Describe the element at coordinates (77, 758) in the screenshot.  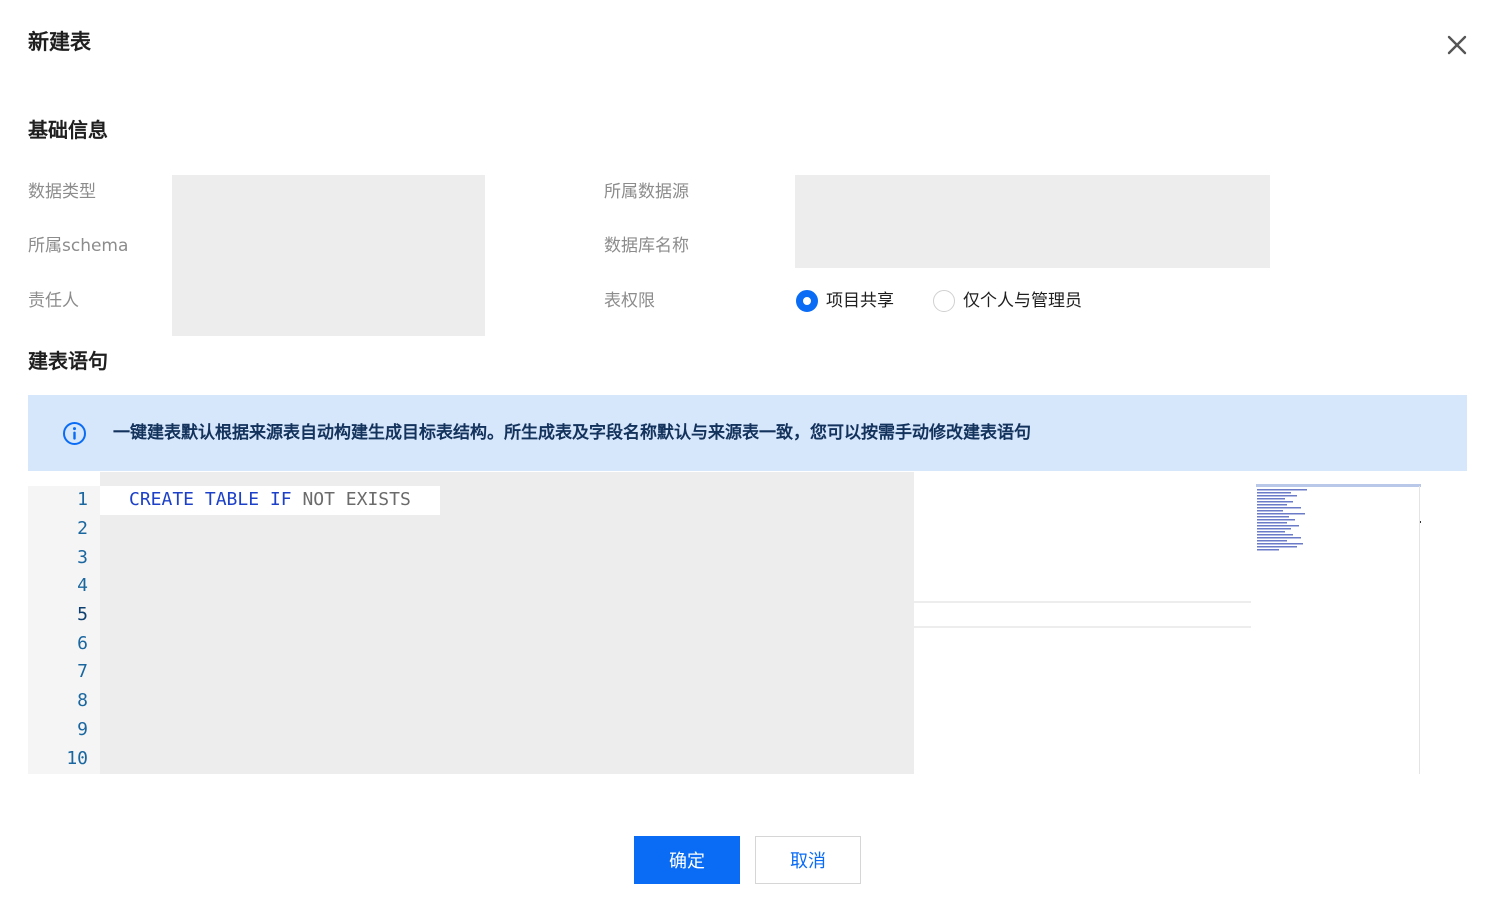
I see `line-number: 10` at that location.